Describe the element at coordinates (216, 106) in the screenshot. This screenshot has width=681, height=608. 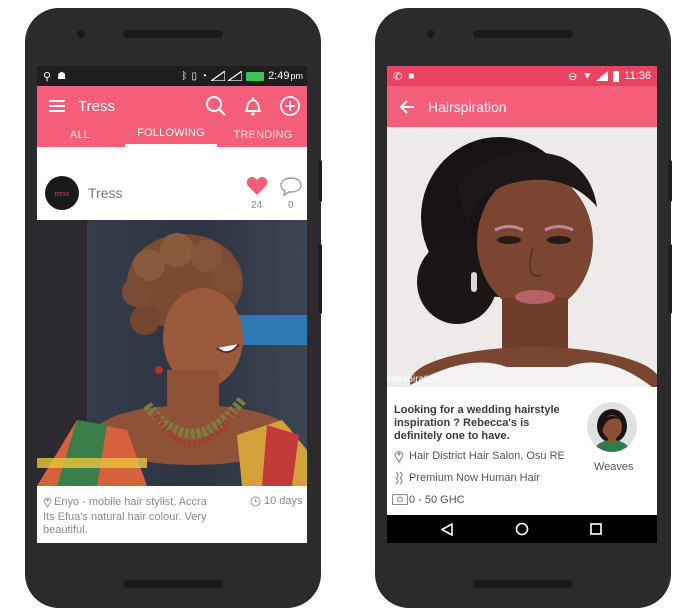
I see `search-icon` at that location.